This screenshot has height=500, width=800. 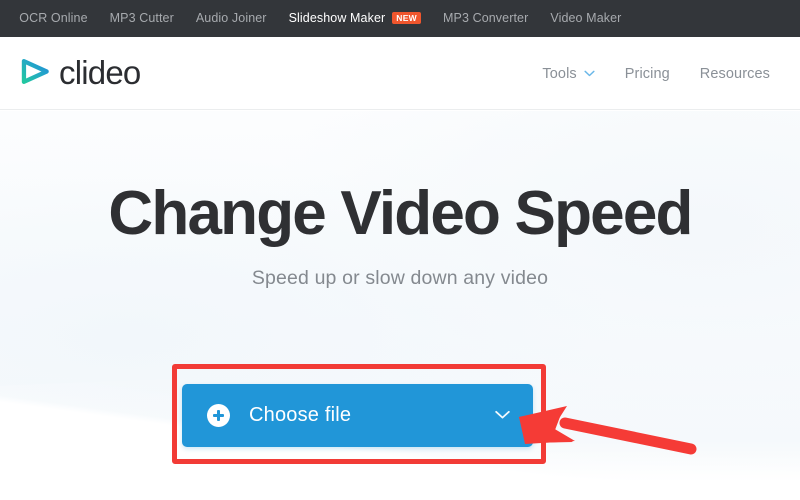 I want to click on plus-circle-icon, so click(x=218, y=415).